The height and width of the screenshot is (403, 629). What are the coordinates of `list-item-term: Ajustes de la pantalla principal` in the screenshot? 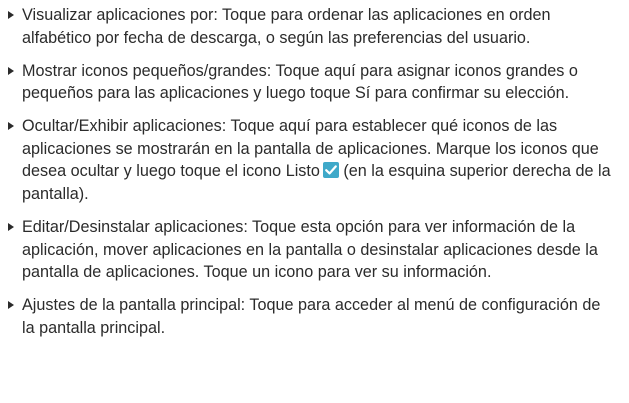 It's located at (131, 305).